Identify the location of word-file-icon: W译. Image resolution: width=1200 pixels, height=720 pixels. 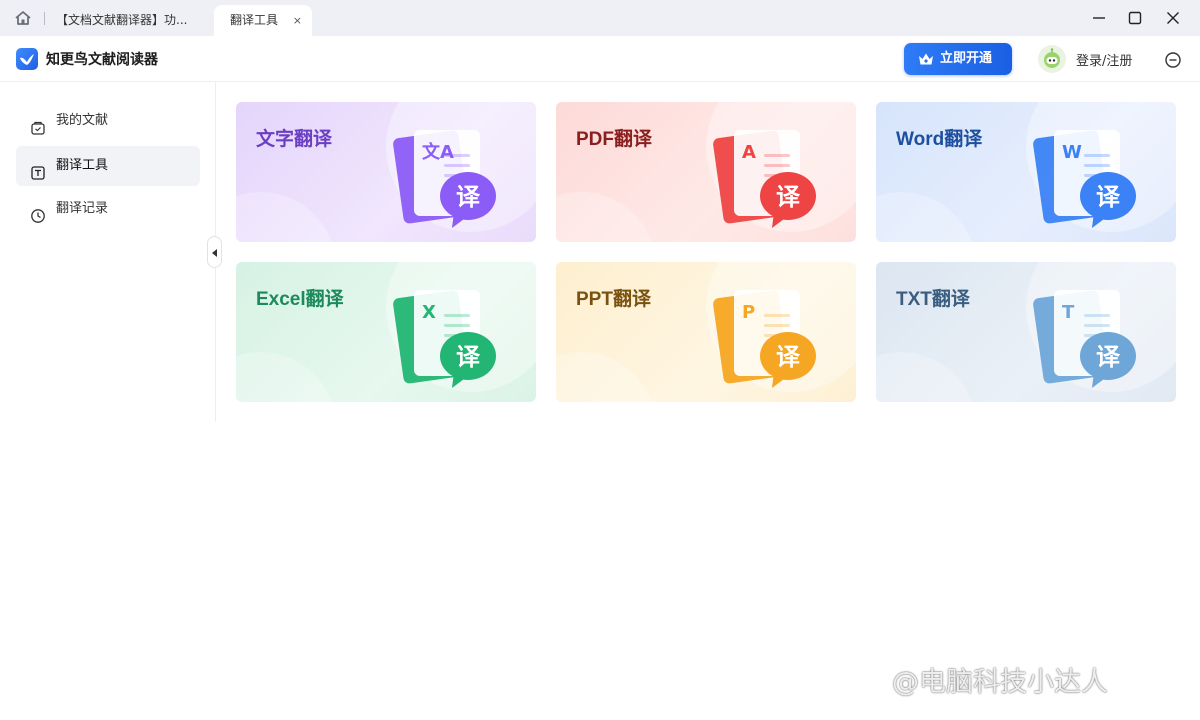
(1084, 179).